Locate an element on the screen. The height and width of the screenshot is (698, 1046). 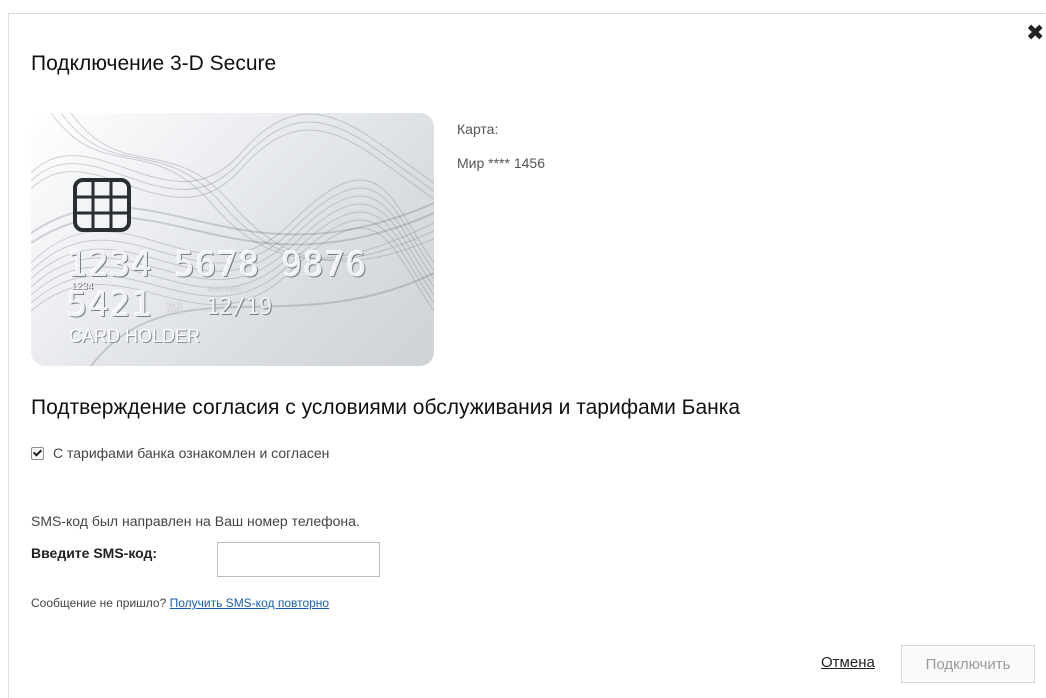
sms-code-label: Введите SMS-код: is located at coordinates (94, 553).